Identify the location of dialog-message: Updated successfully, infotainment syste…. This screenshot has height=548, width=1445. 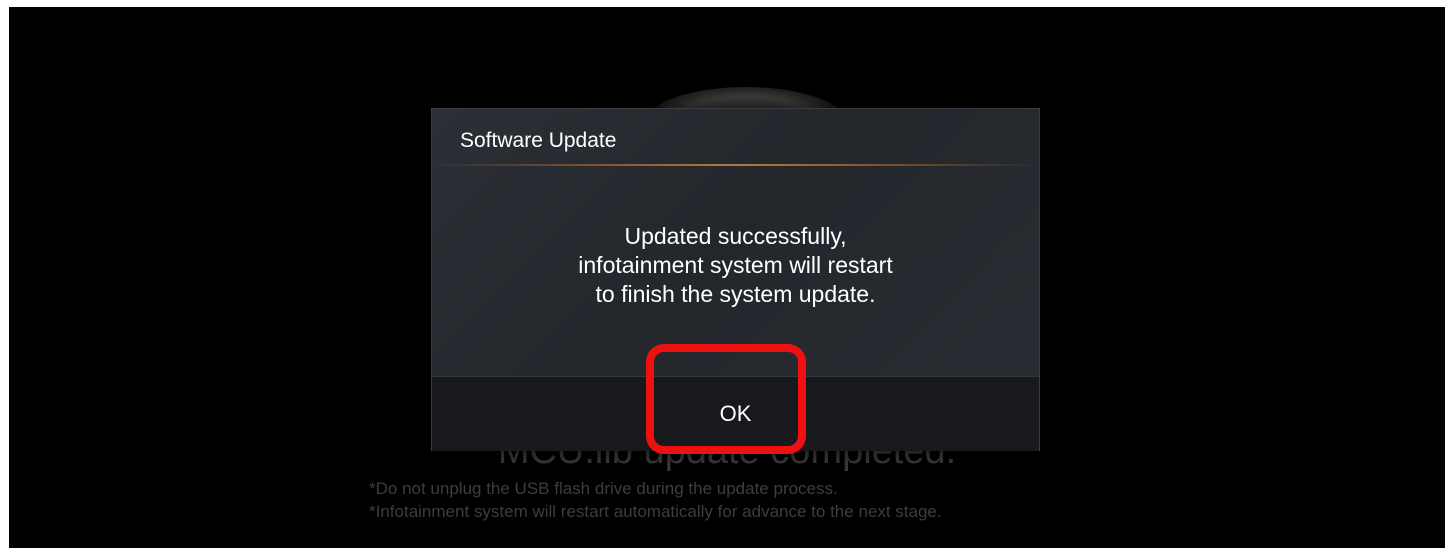
(735, 265).